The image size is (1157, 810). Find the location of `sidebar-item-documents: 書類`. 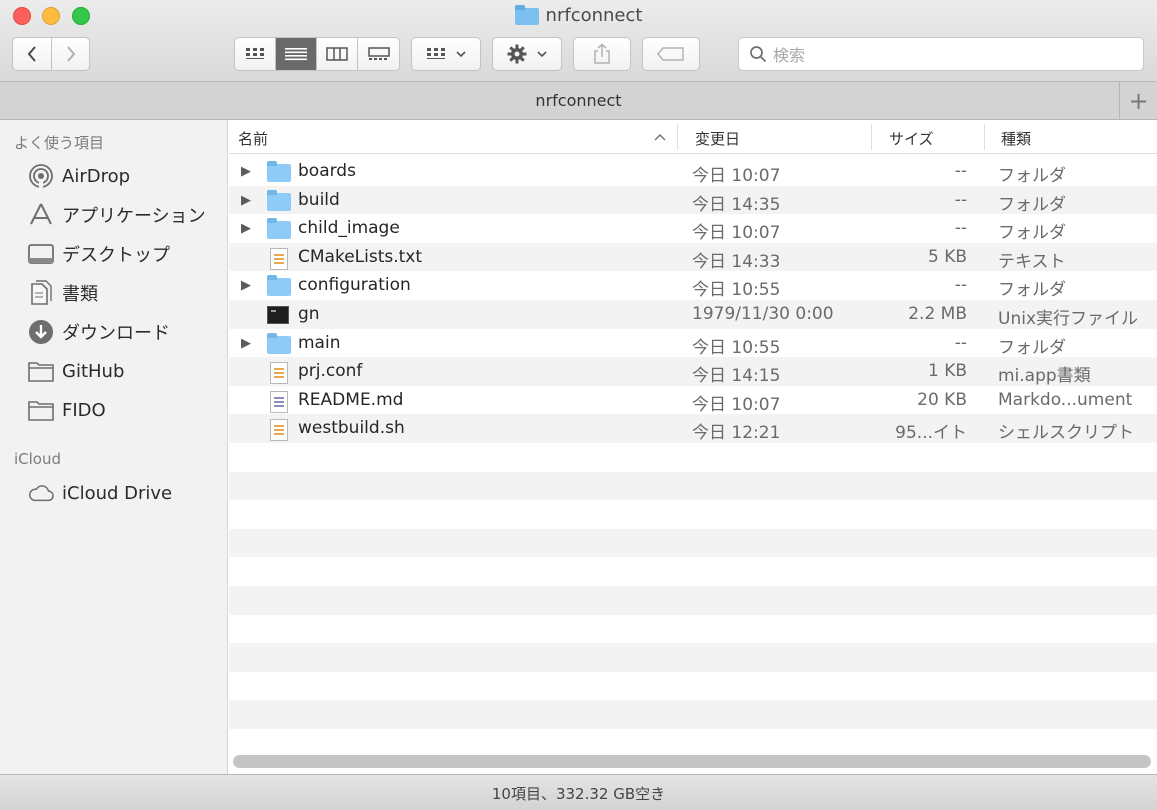

sidebar-item-documents: 書類 is located at coordinates (63, 293).